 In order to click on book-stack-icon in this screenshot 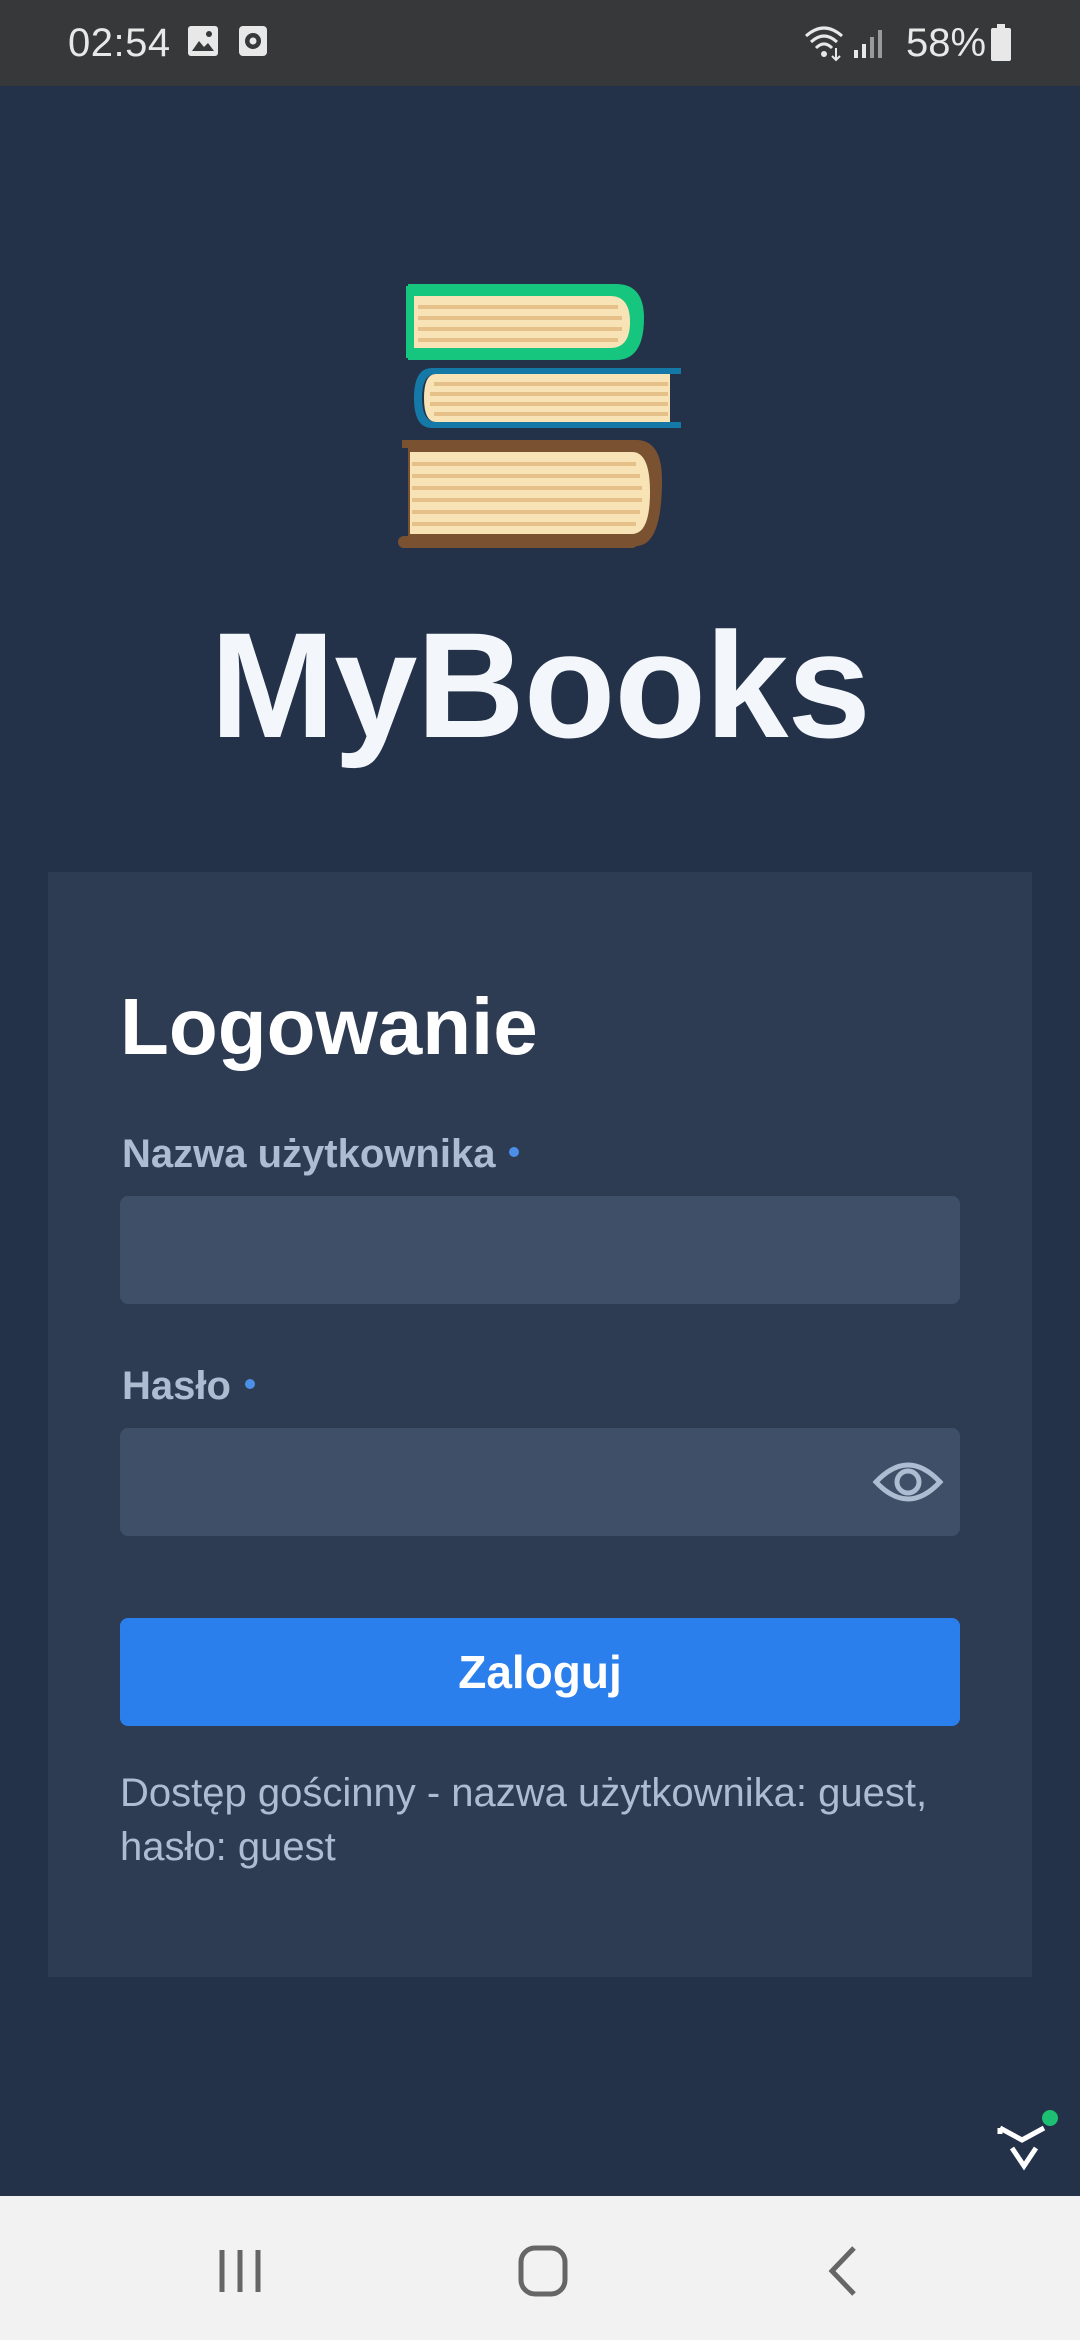, I will do `click(539, 416)`.